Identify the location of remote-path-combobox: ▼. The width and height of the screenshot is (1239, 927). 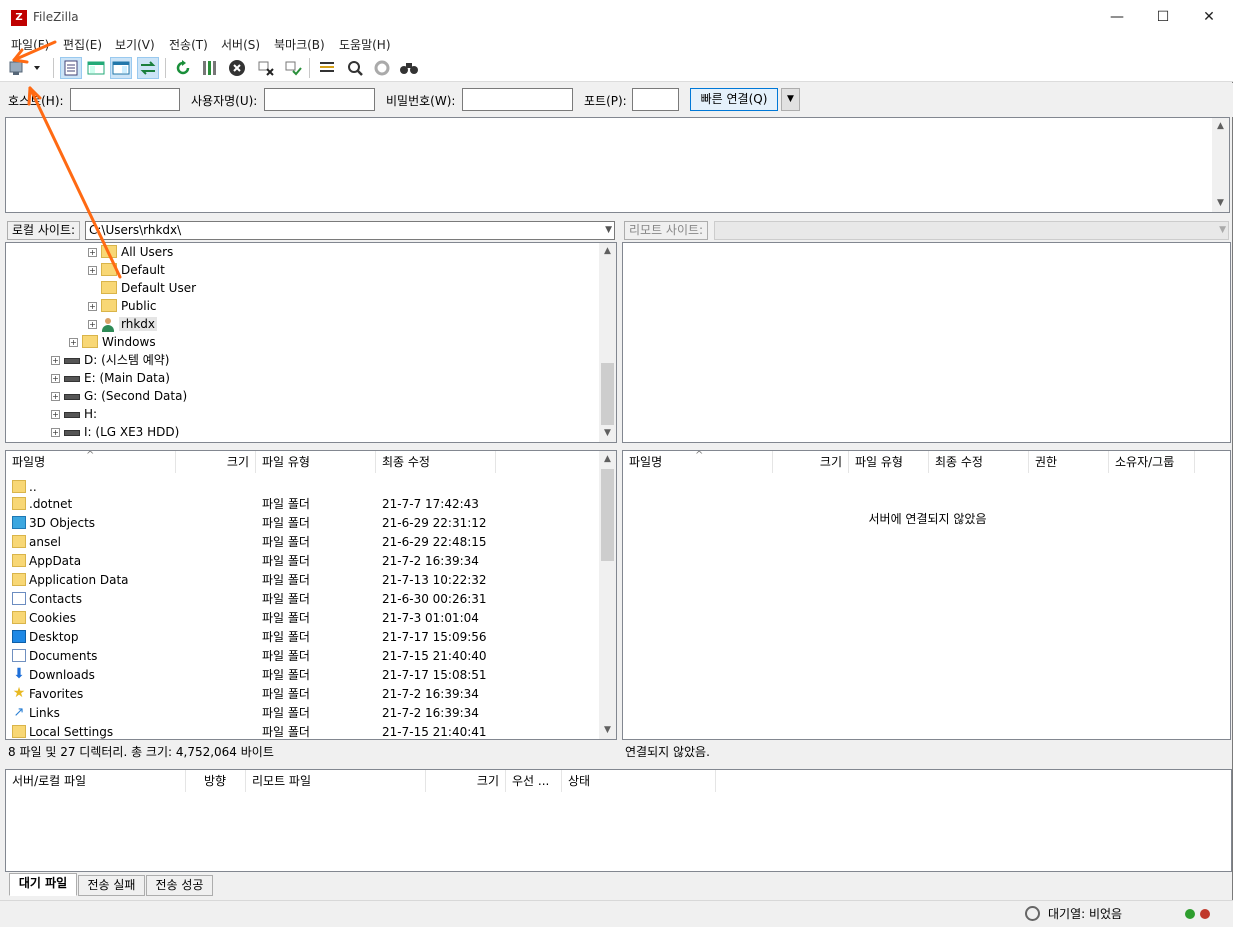
(971, 230).